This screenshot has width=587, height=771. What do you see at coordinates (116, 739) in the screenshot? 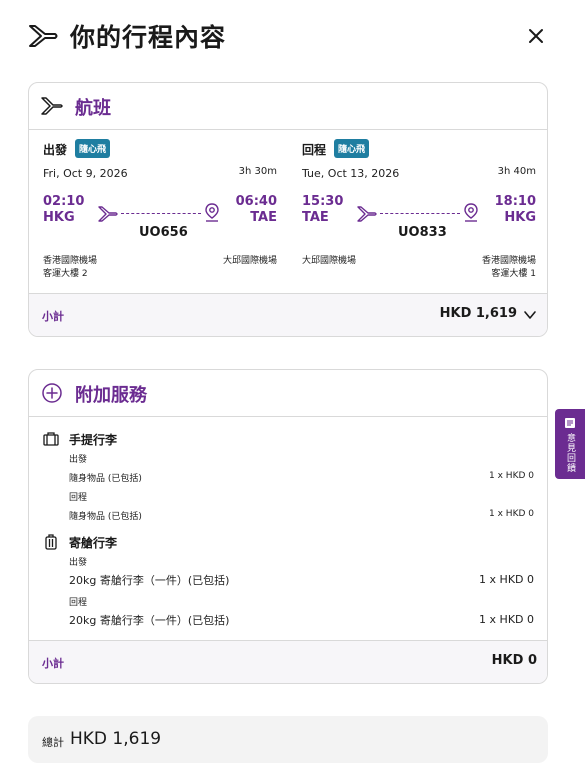
I see `total-amount: HKD 1,619` at bounding box center [116, 739].